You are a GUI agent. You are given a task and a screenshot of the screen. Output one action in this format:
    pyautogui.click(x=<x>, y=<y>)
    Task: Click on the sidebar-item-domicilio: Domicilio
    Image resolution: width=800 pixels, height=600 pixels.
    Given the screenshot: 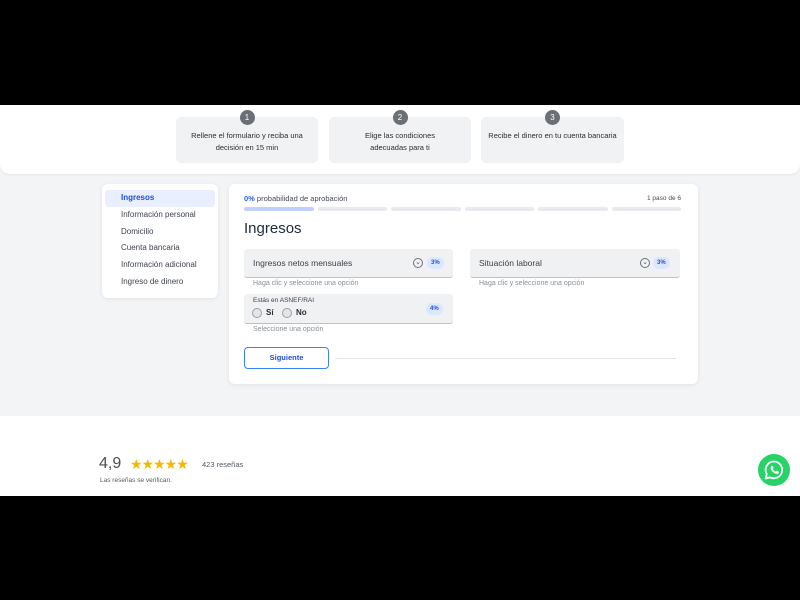 What is the action you would take?
    pyautogui.click(x=160, y=232)
    